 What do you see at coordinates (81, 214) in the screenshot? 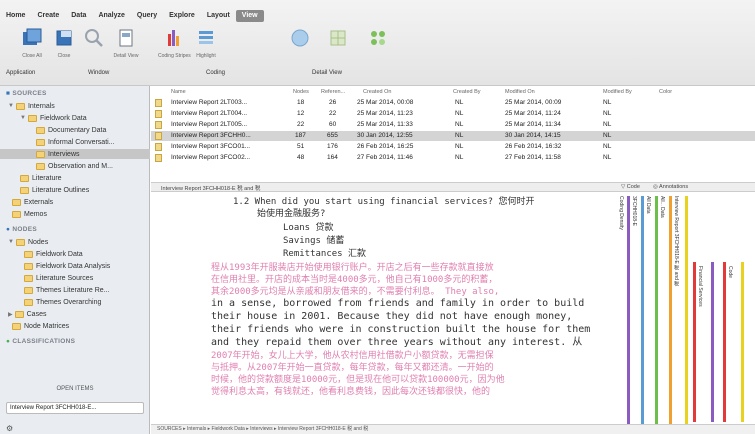
I see `sidebar-item-memos: Memos` at bounding box center [81, 214].